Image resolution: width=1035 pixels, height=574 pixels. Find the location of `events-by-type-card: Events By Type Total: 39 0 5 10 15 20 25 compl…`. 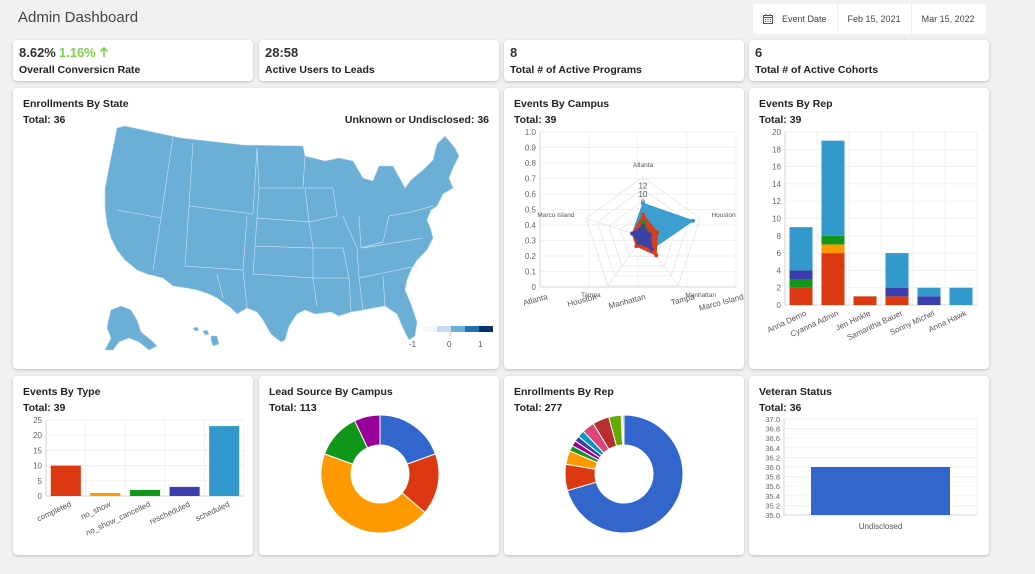

events-by-type-card: Events By Type Total: 39 0 5 10 15 20 25 compl… is located at coordinates (133, 465).